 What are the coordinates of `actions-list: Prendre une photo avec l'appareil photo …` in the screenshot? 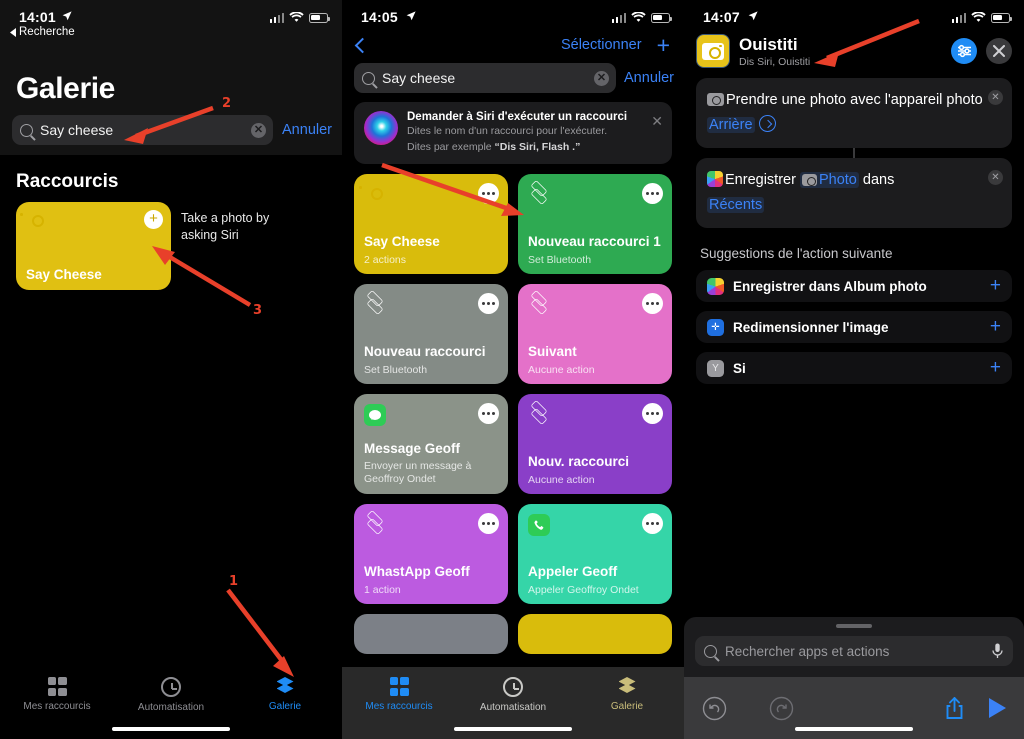 It's located at (854, 148).